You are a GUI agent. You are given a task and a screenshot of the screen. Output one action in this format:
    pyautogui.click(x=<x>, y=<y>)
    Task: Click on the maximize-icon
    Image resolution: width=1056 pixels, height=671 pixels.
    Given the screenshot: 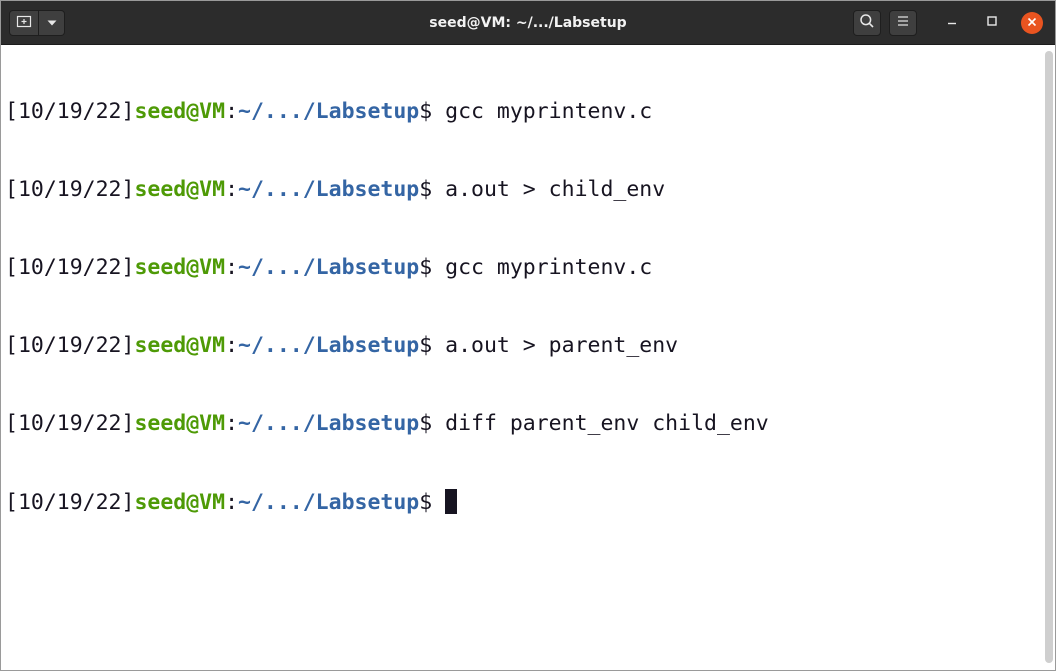 What is the action you would take?
    pyautogui.click(x=992, y=23)
    